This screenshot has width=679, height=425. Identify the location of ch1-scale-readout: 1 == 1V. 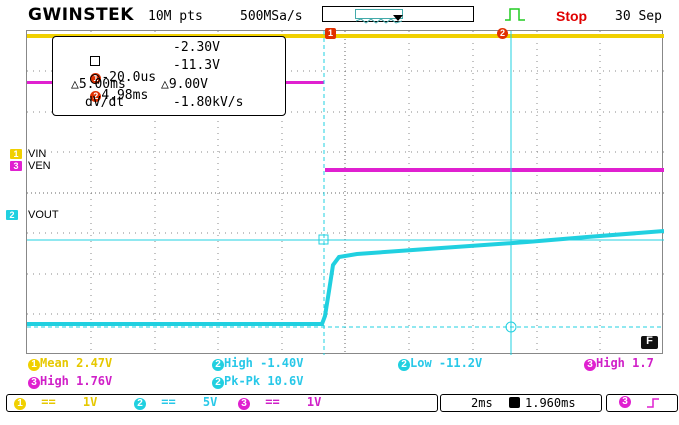
(55, 402).